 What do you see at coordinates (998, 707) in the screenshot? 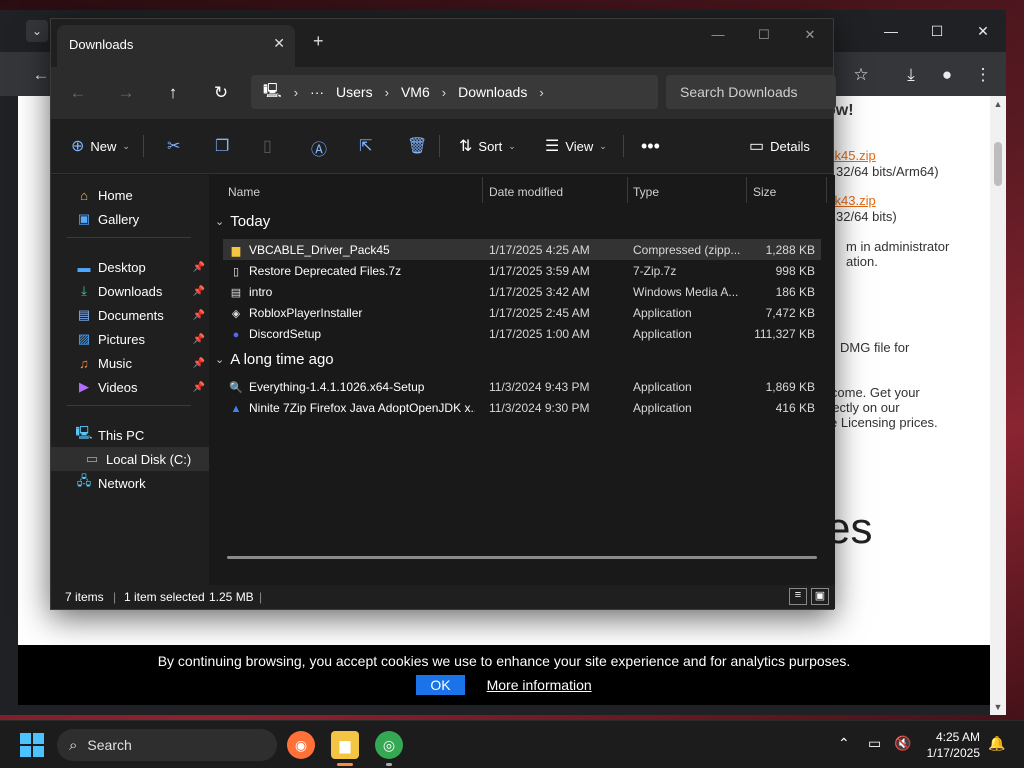
I see `scroll-down-icon: ▼` at bounding box center [998, 707].